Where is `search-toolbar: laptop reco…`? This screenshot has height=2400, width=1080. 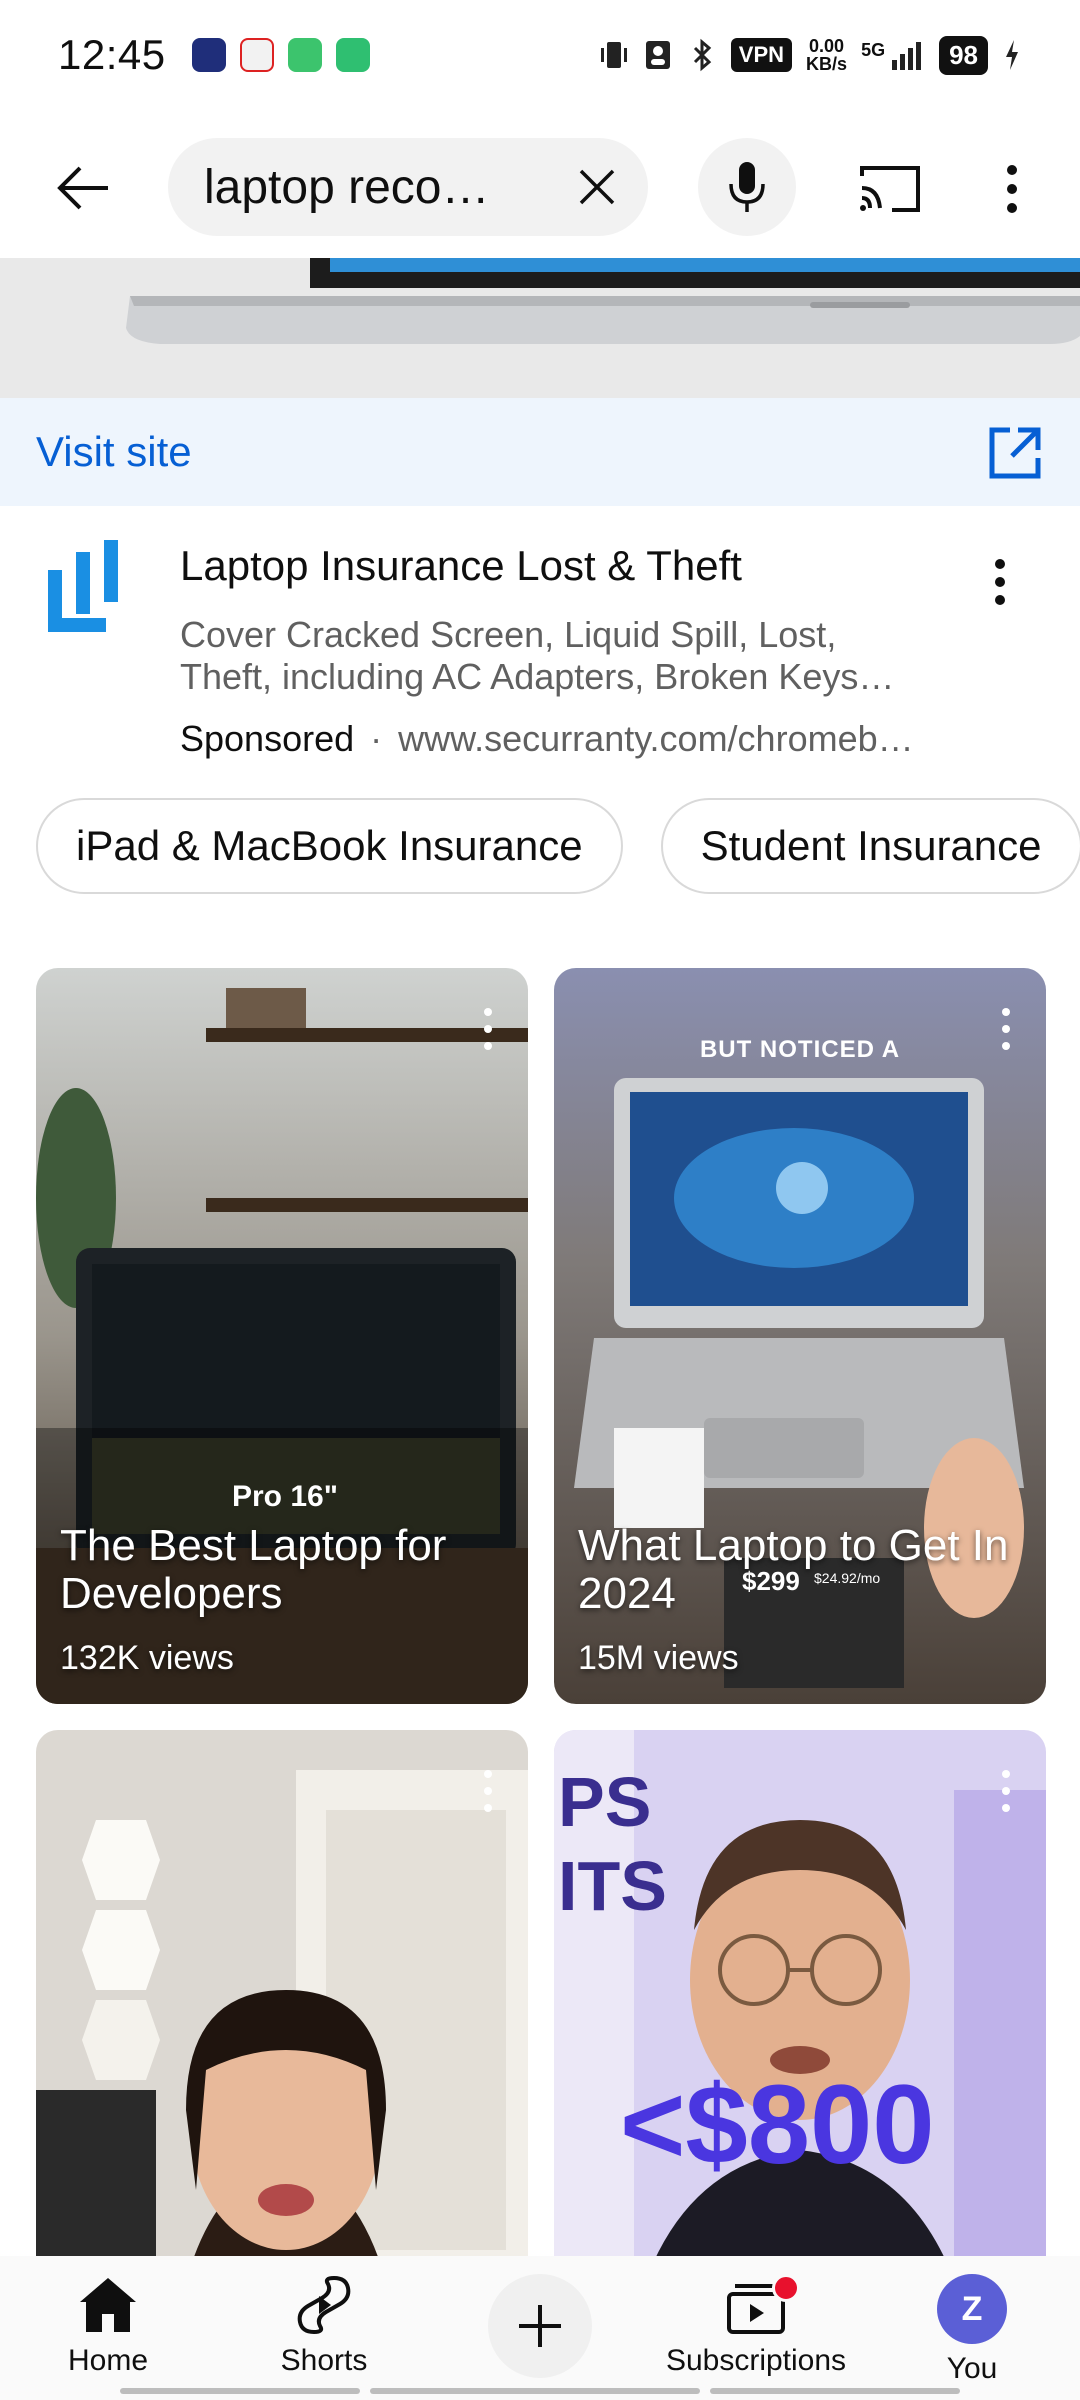
search-toolbar: laptop reco… is located at coordinates (540, 188).